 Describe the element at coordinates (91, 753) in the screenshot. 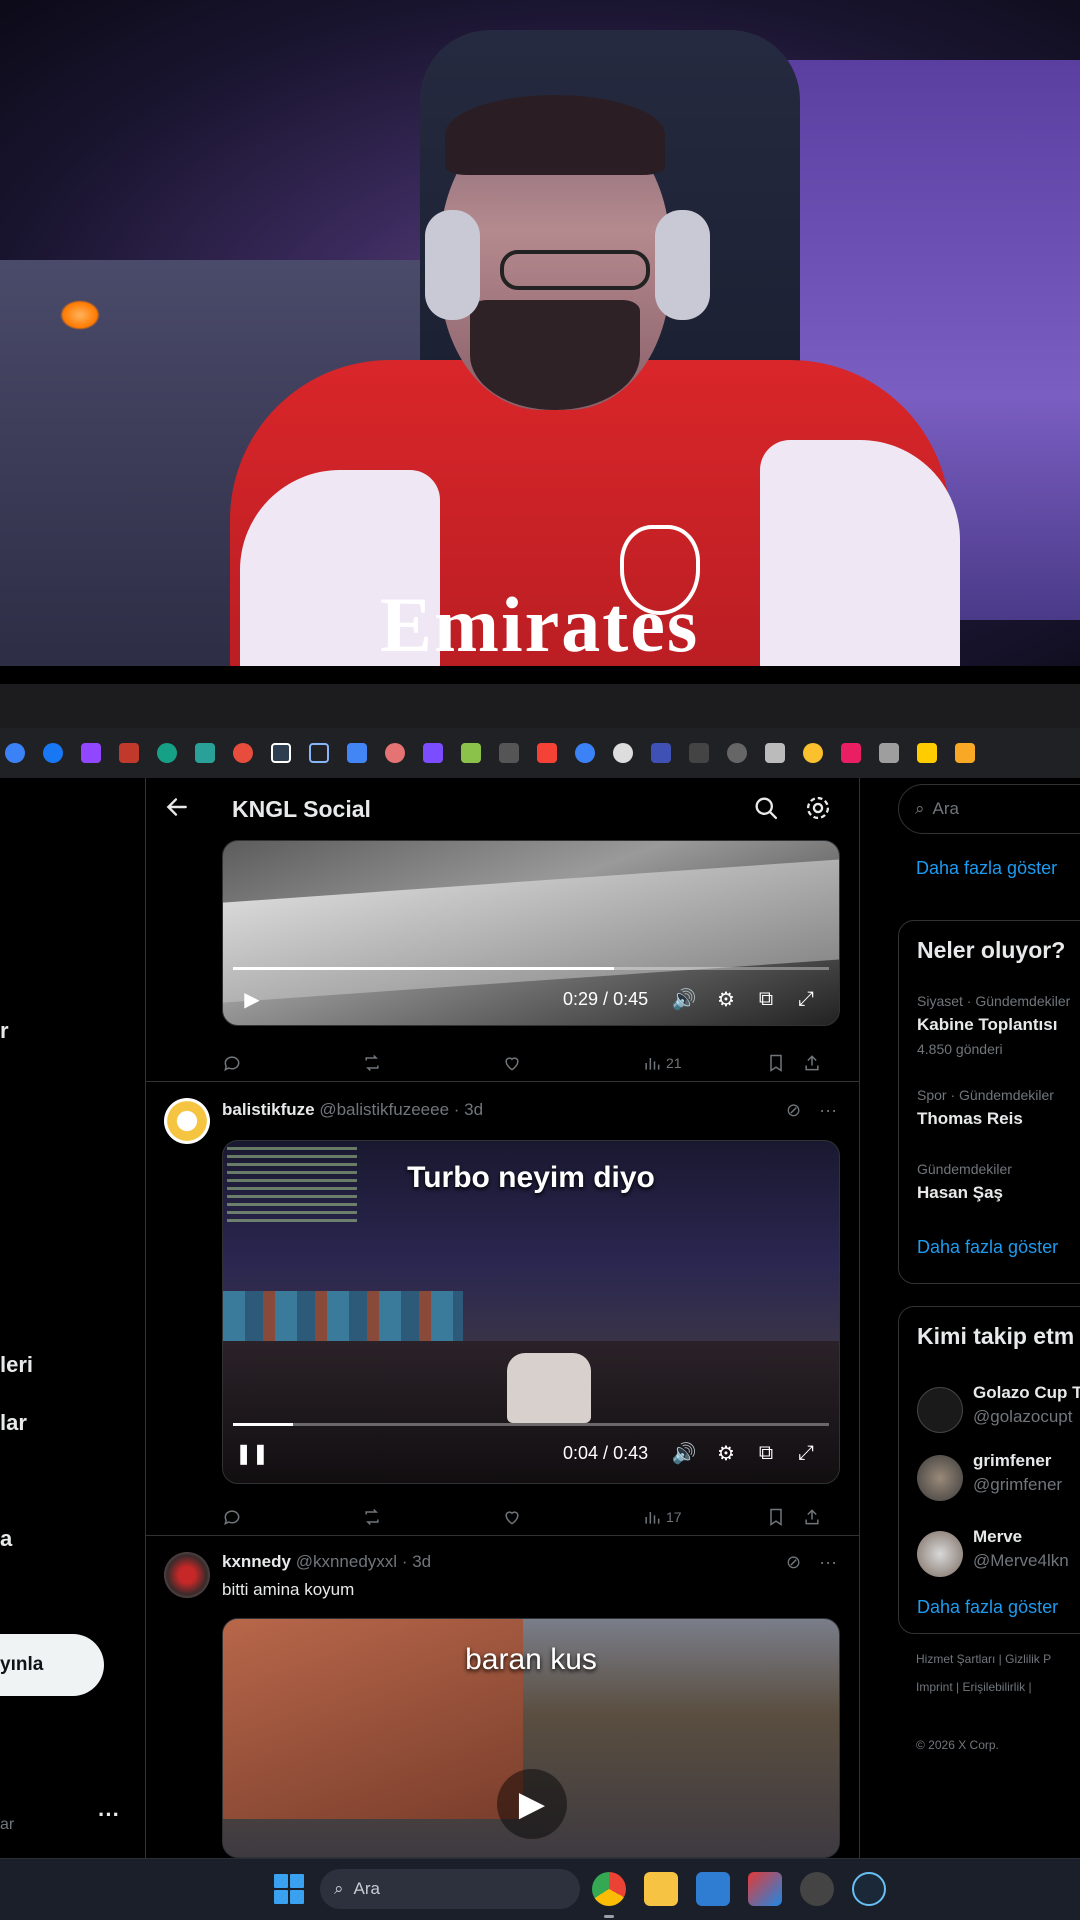

I see `twitch-icon` at that location.